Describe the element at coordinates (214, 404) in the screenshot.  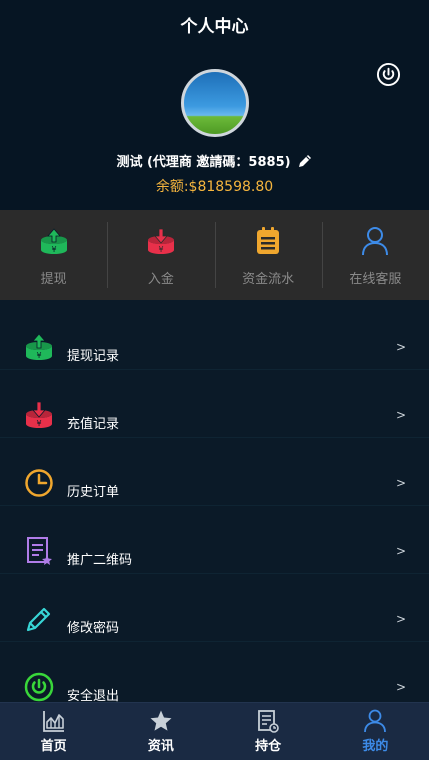
I see `menu-item-recharge-record: ¥ 充值记录 >` at that location.